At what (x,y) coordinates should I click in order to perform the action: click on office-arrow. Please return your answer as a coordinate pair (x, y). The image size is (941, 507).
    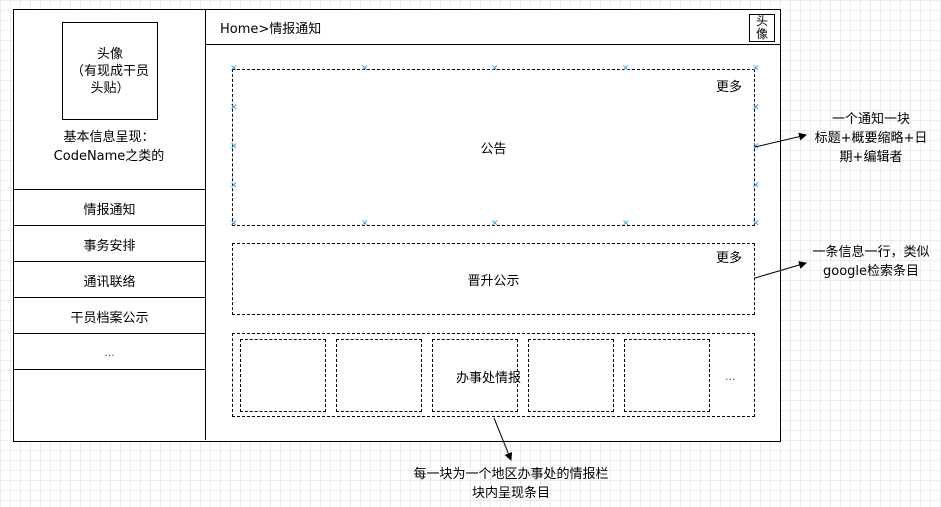
    Looking at the image, I should click on (503, 439).